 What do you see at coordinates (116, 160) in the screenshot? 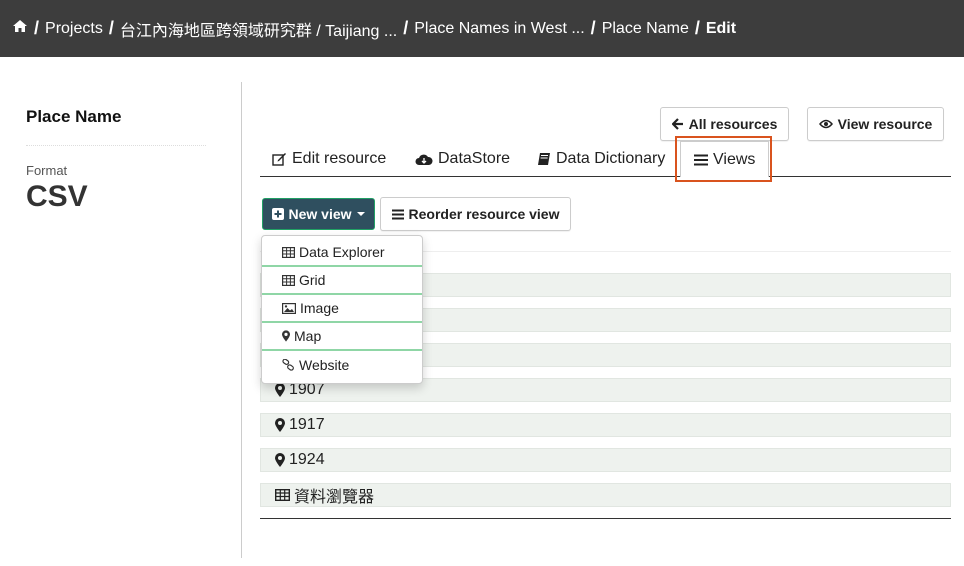
I see `sidebar: Place Name Format CSV` at bounding box center [116, 160].